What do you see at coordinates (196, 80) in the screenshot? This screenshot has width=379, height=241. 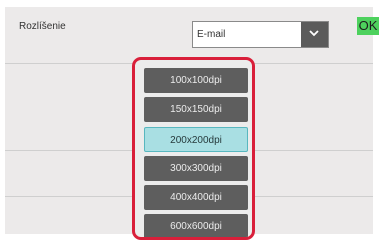 I see `option-100x100dpi: 100x100dpi` at bounding box center [196, 80].